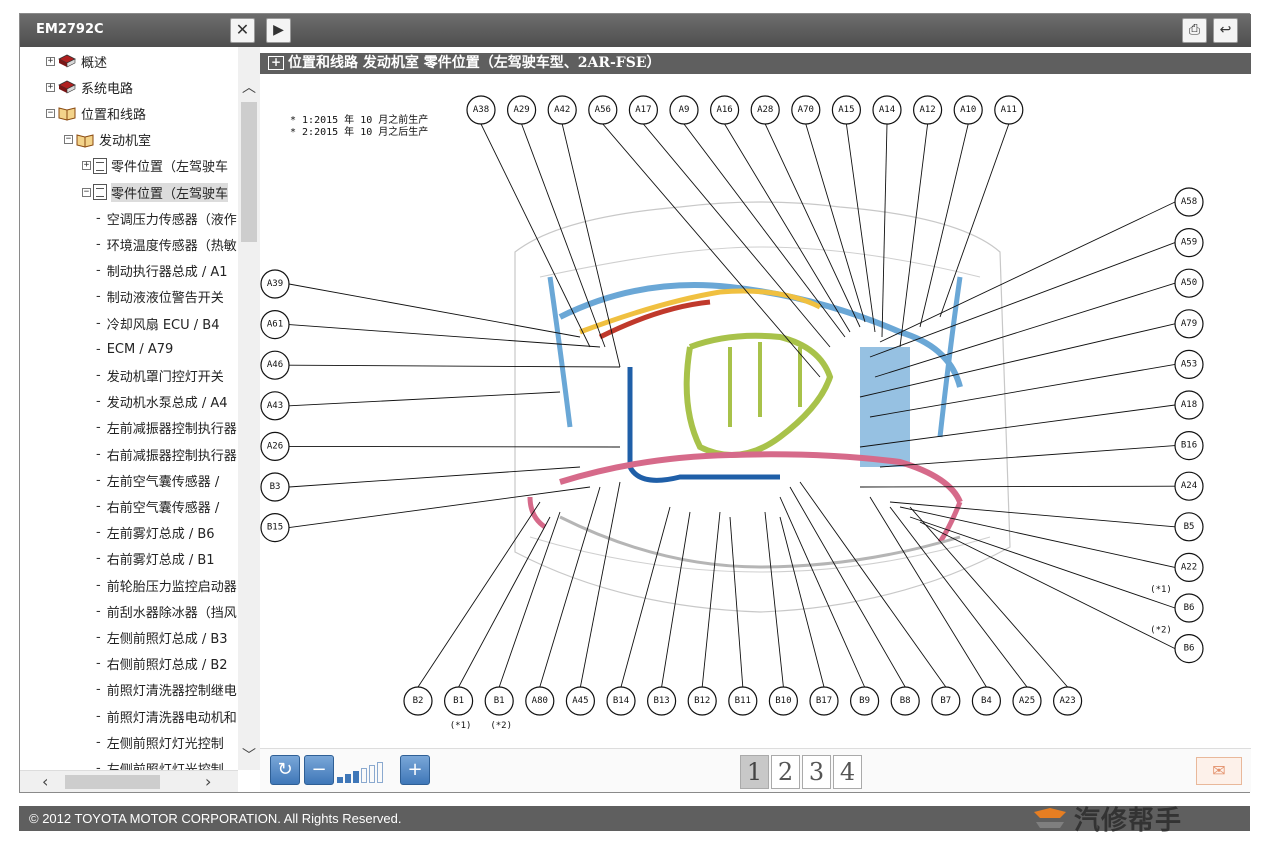  Describe the element at coordinates (285, 770) in the screenshot. I see `refresh-button: ↻` at that location.